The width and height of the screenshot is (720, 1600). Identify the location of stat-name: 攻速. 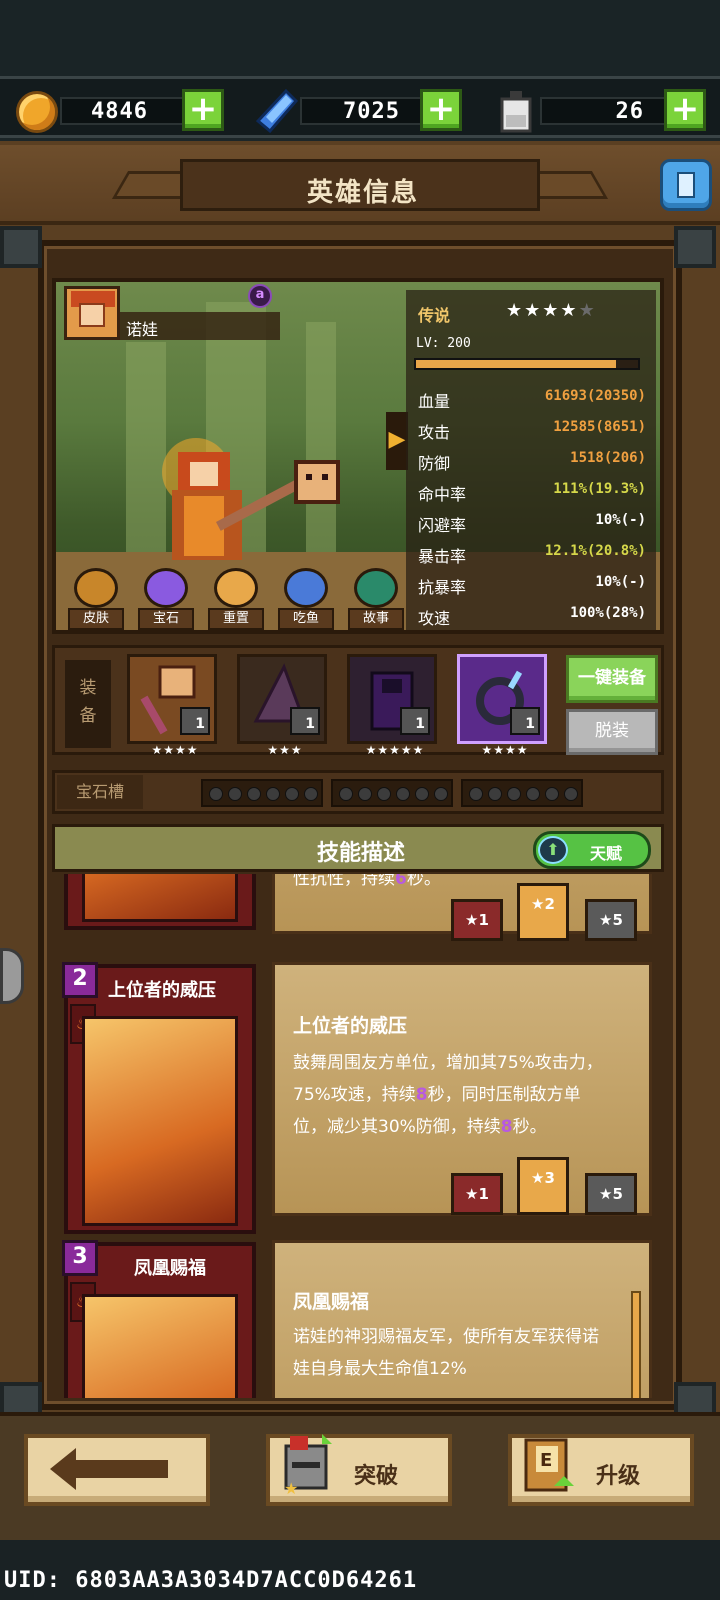
(434, 618).